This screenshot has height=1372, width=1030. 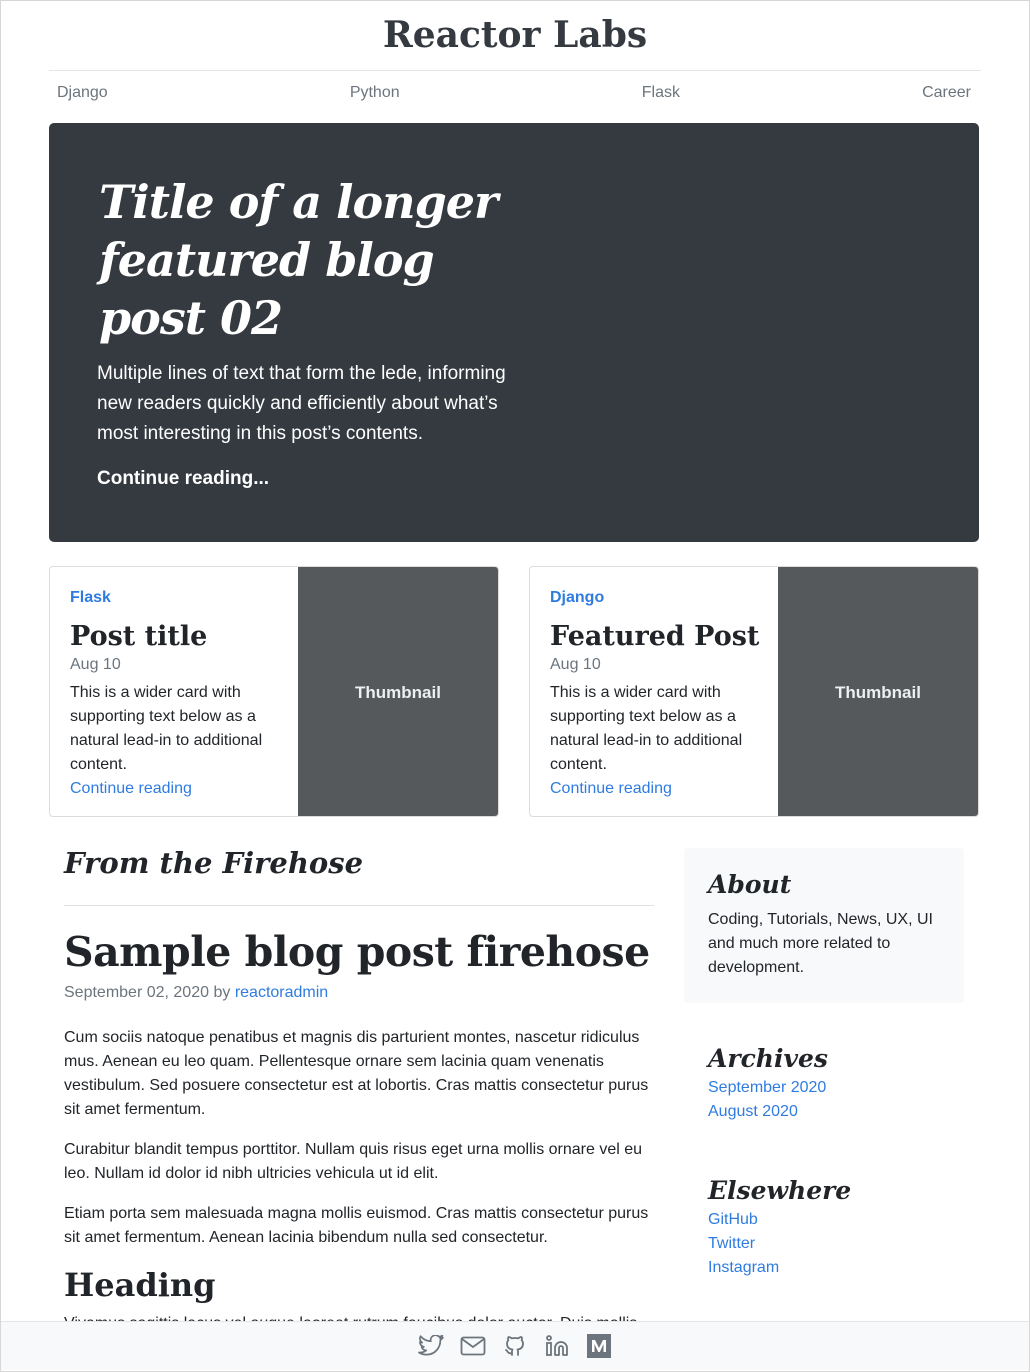 I want to click on hero-title: Title of a longer featured blog post 02, so click(x=298, y=260).